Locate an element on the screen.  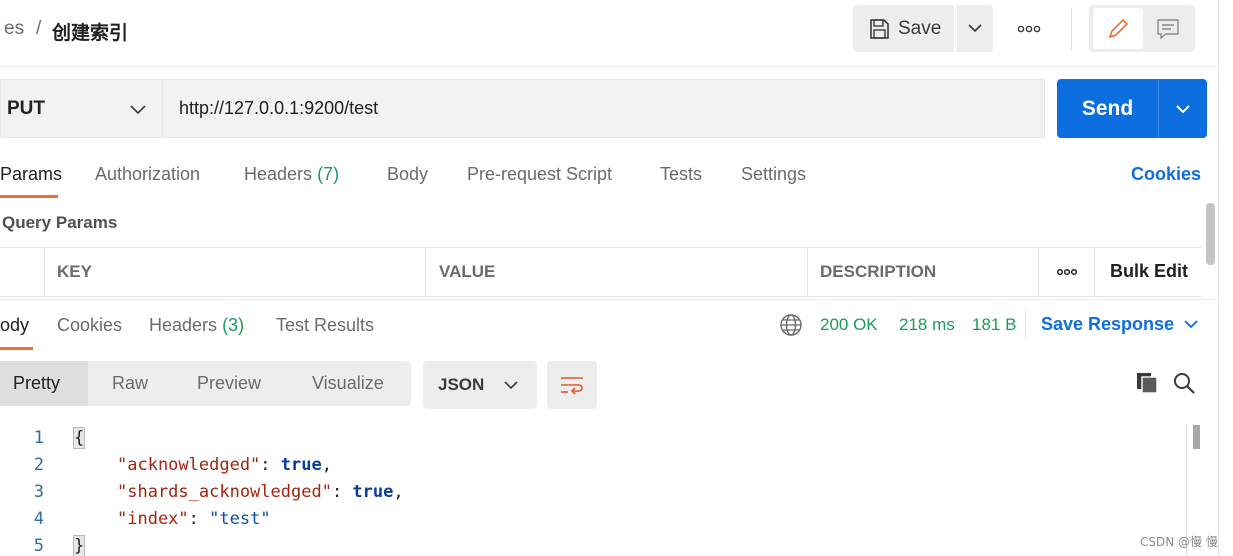
code-scrollbar is located at coordinates (1196, 437).